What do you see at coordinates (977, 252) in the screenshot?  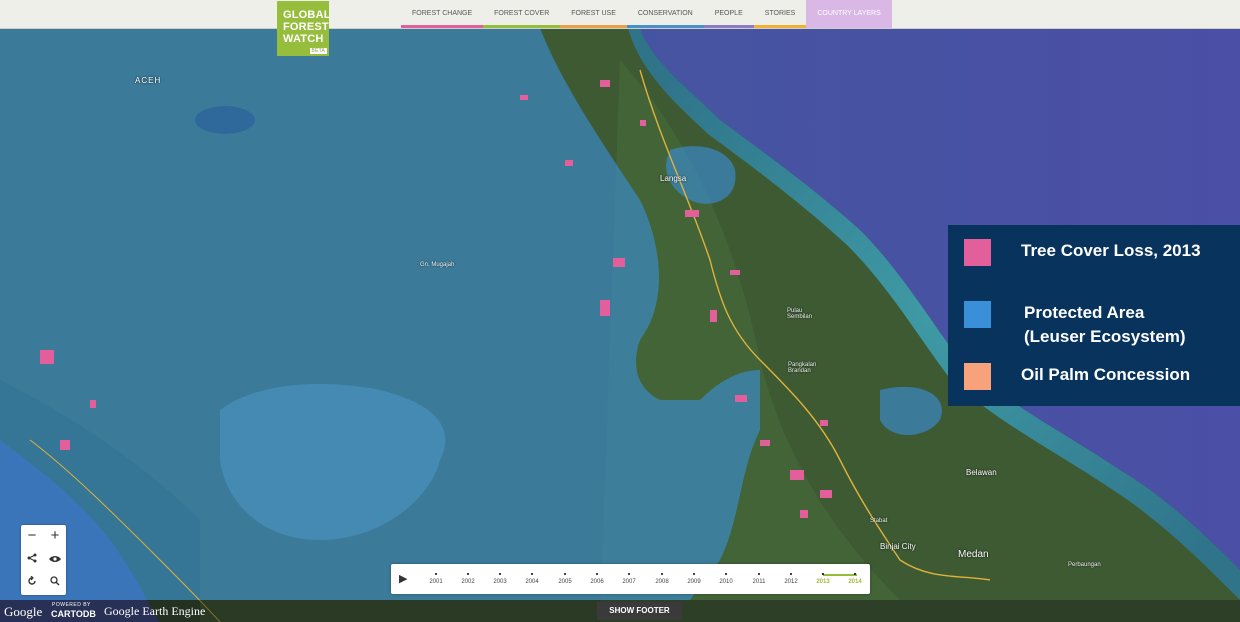 I see `legend-swatch-loss` at bounding box center [977, 252].